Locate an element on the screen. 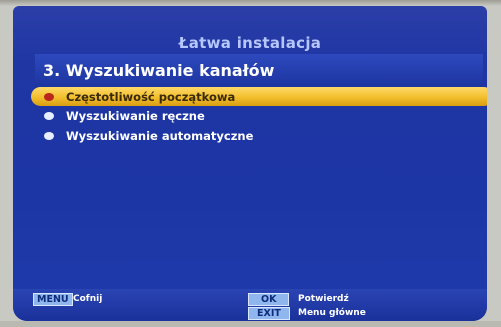 This screenshot has height=327, width=501. menu-item-manual-search: Wyszukiwanie ręczne is located at coordinates (259, 116).